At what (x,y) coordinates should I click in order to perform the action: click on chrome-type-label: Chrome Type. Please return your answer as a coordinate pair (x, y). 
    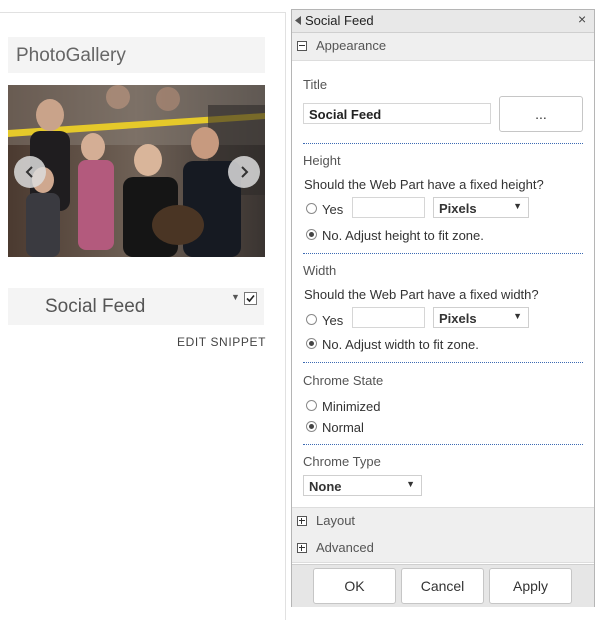
    Looking at the image, I should click on (342, 461).